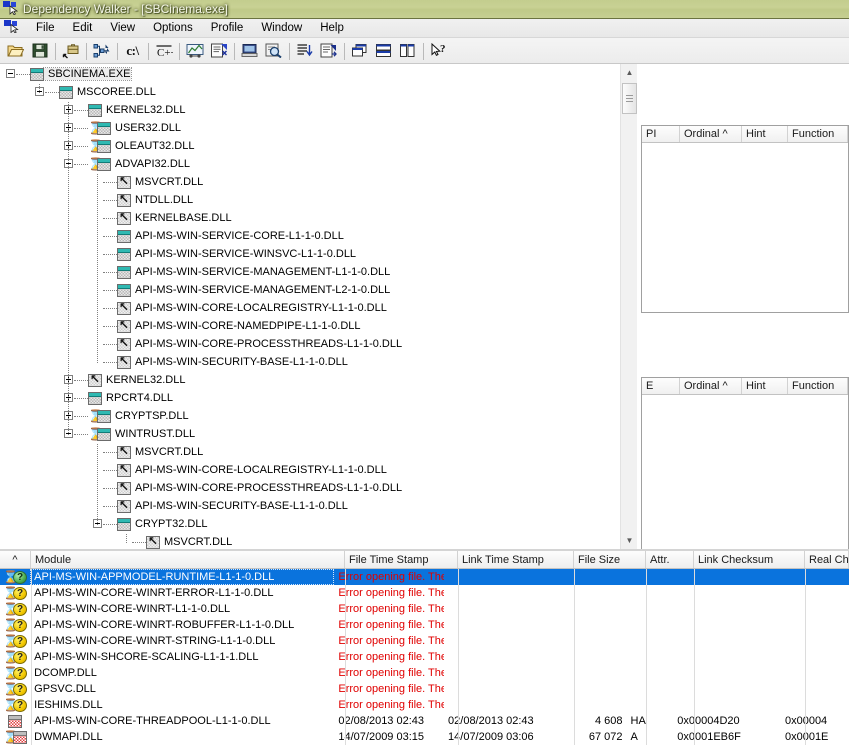  What do you see at coordinates (78, 92) in the screenshot?
I see `tree-node: MSCOREE.DLL` at bounding box center [78, 92].